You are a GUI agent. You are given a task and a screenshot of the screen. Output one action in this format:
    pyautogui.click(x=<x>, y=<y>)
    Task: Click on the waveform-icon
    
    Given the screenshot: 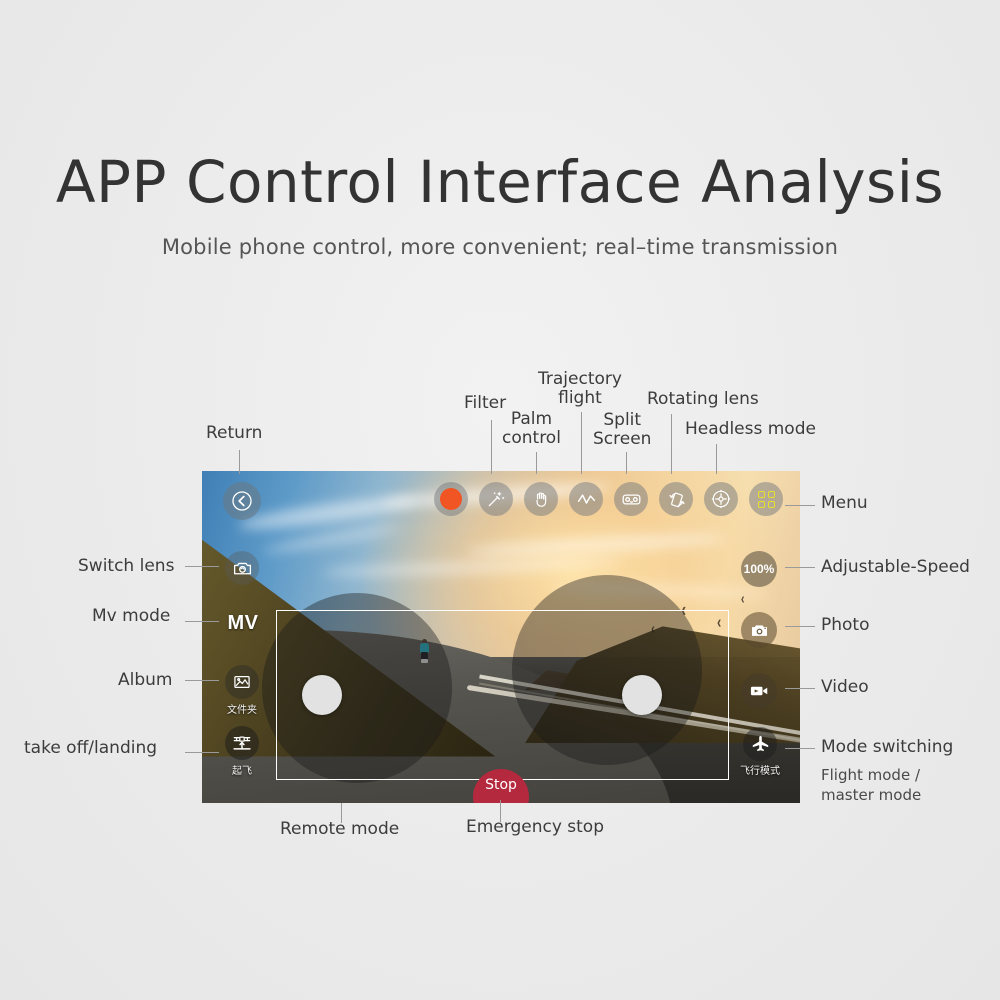 What is the action you would take?
    pyautogui.click(x=586, y=498)
    